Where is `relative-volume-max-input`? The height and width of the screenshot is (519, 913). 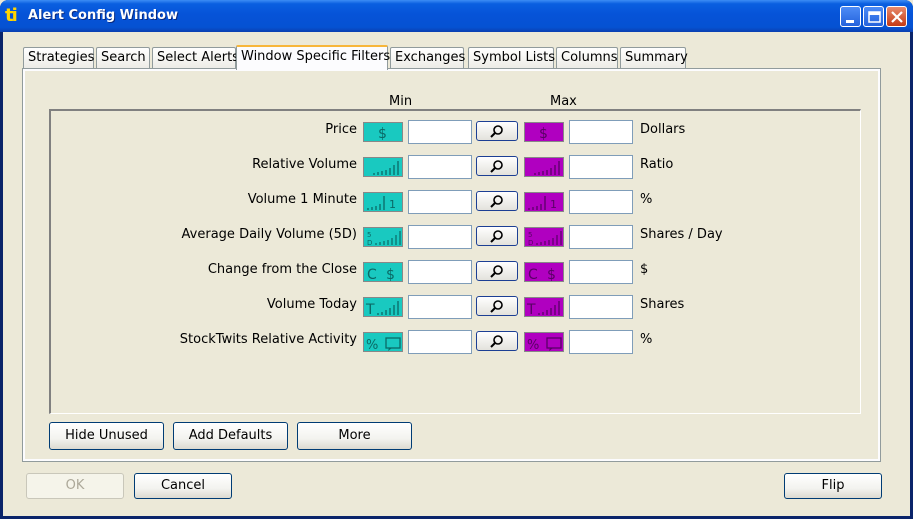
relative-volume-max-input is located at coordinates (601, 167).